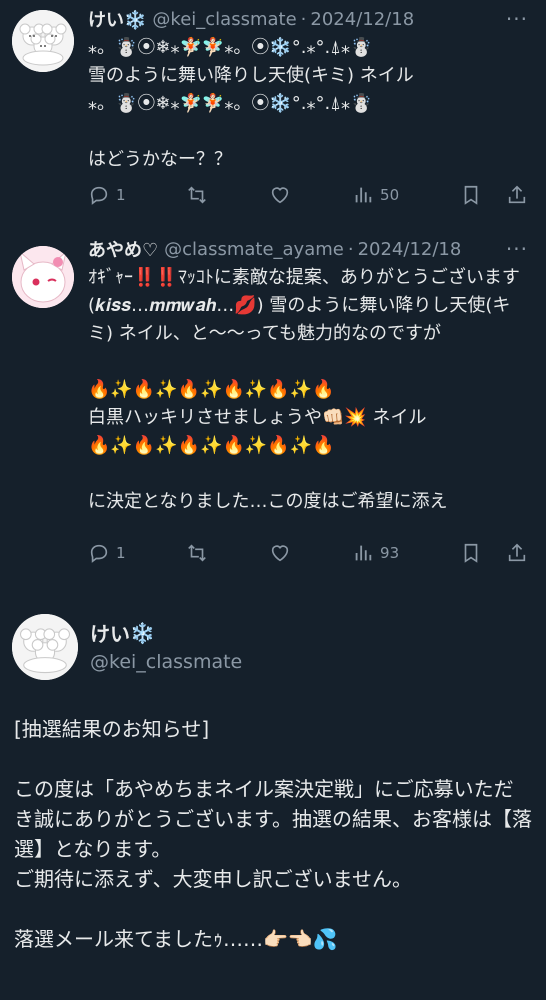  I want to click on views-button: 50, so click(375, 195).